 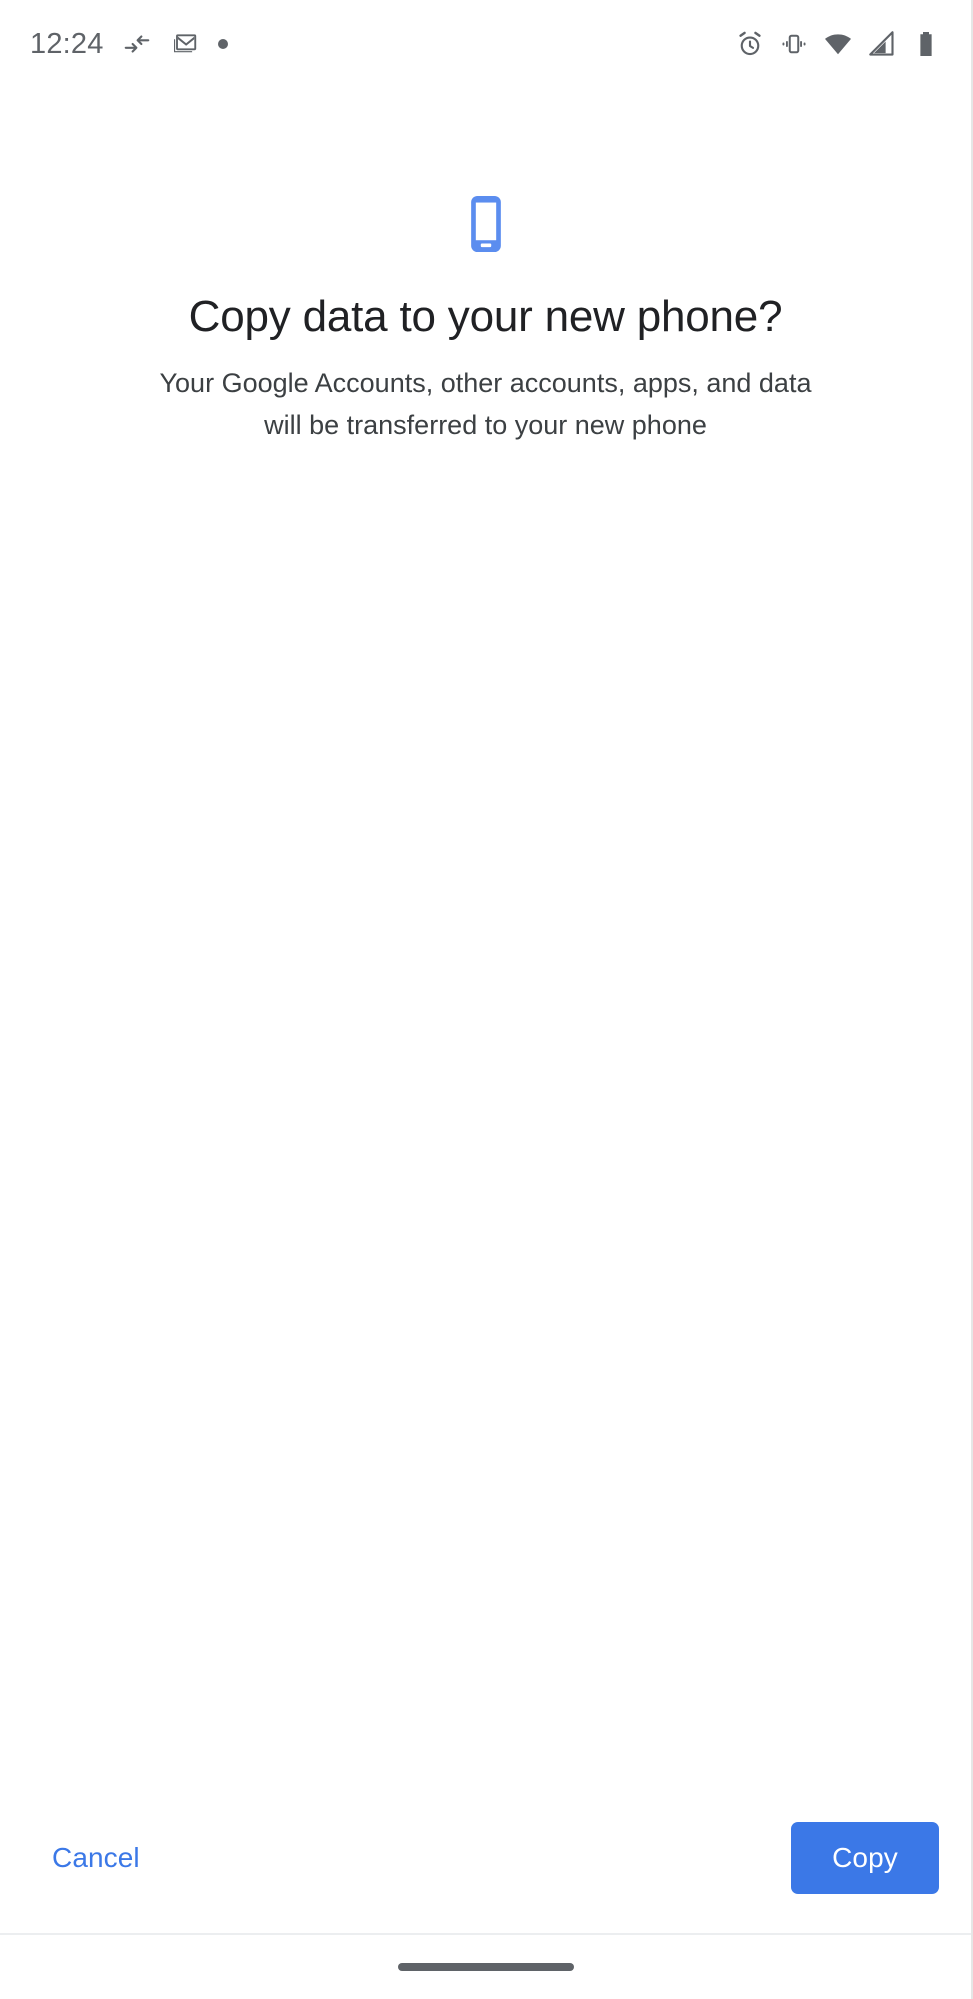 What do you see at coordinates (67, 43) in the screenshot?
I see `status-bar-clock: 12:24` at bounding box center [67, 43].